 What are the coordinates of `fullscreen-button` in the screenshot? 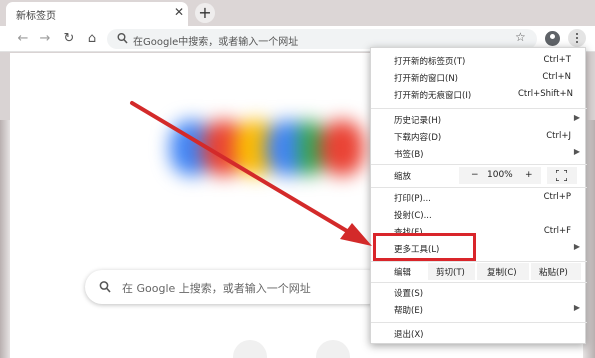 It's located at (562, 175).